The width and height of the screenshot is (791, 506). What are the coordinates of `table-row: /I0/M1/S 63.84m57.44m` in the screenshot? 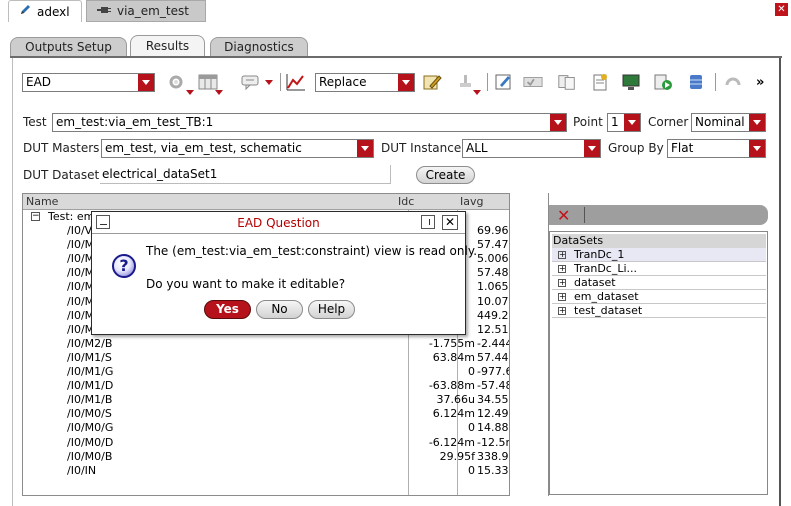 It's located at (266, 358).